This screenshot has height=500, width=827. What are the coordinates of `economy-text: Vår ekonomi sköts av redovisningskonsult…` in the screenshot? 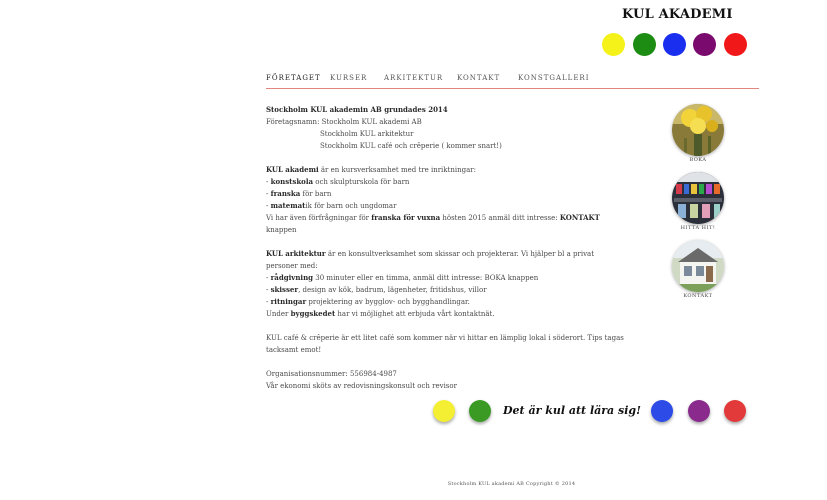 It's located at (361, 386).